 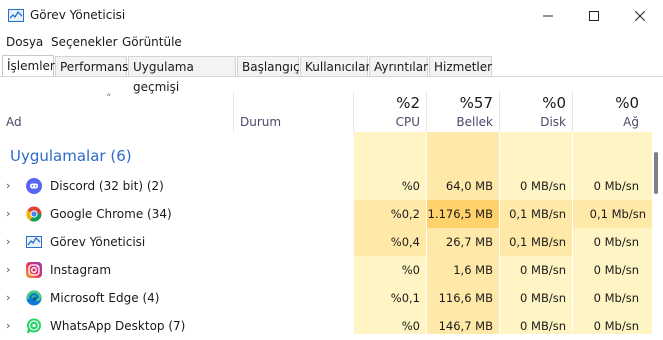 I want to click on process-name: Google Chrome (34), so click(x=111, y=214).